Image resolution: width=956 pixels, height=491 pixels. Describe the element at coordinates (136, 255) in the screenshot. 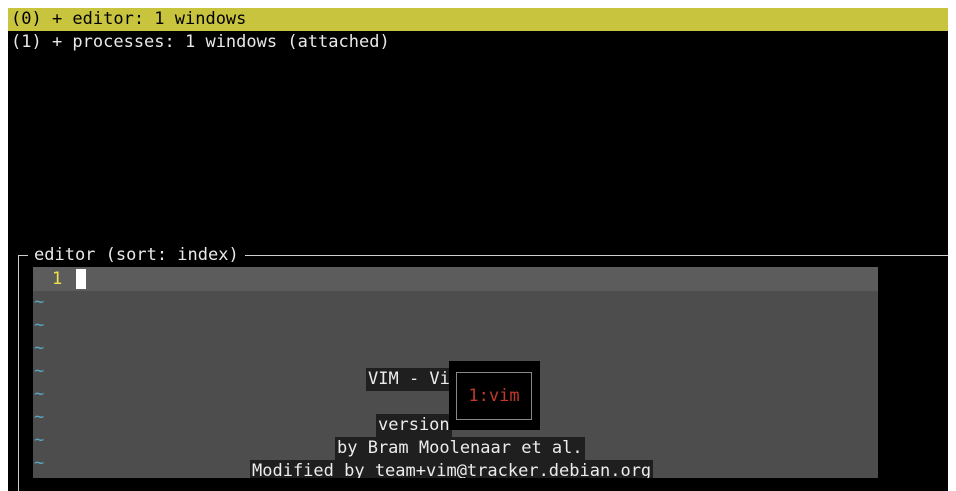

I see `preview-pane-title: editor (sort: index)` at that location.